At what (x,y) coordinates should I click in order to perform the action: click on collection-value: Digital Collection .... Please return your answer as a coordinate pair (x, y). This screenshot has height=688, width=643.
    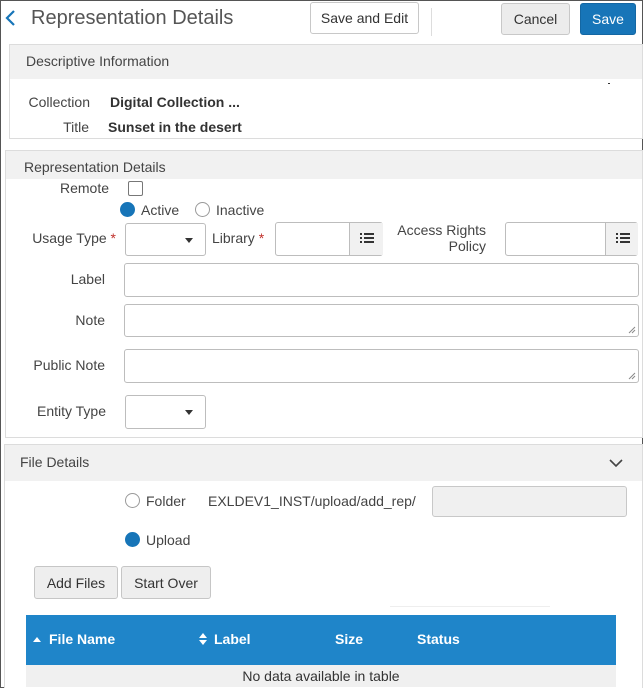
    Looking at the image, I should click on (175, 102).